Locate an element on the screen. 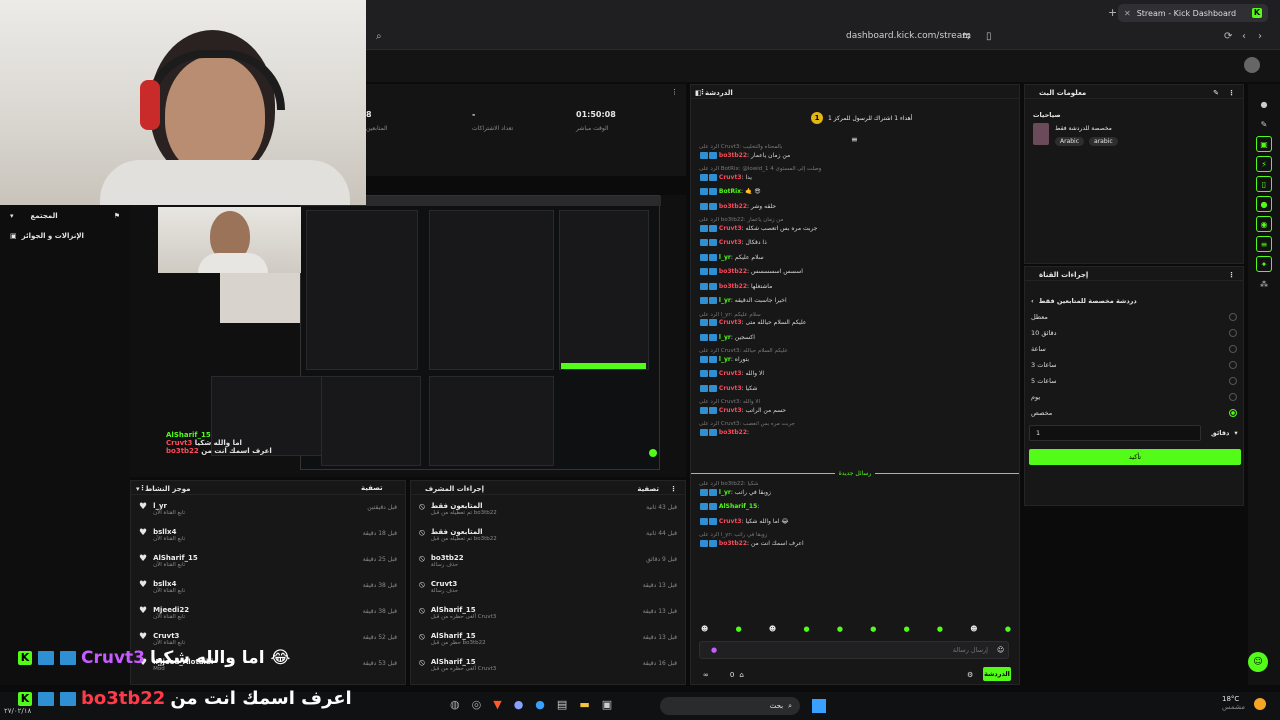 The width and height of the screenshot is (1280, 720). chat-username: BotRix is located at coordinates (730, 191).